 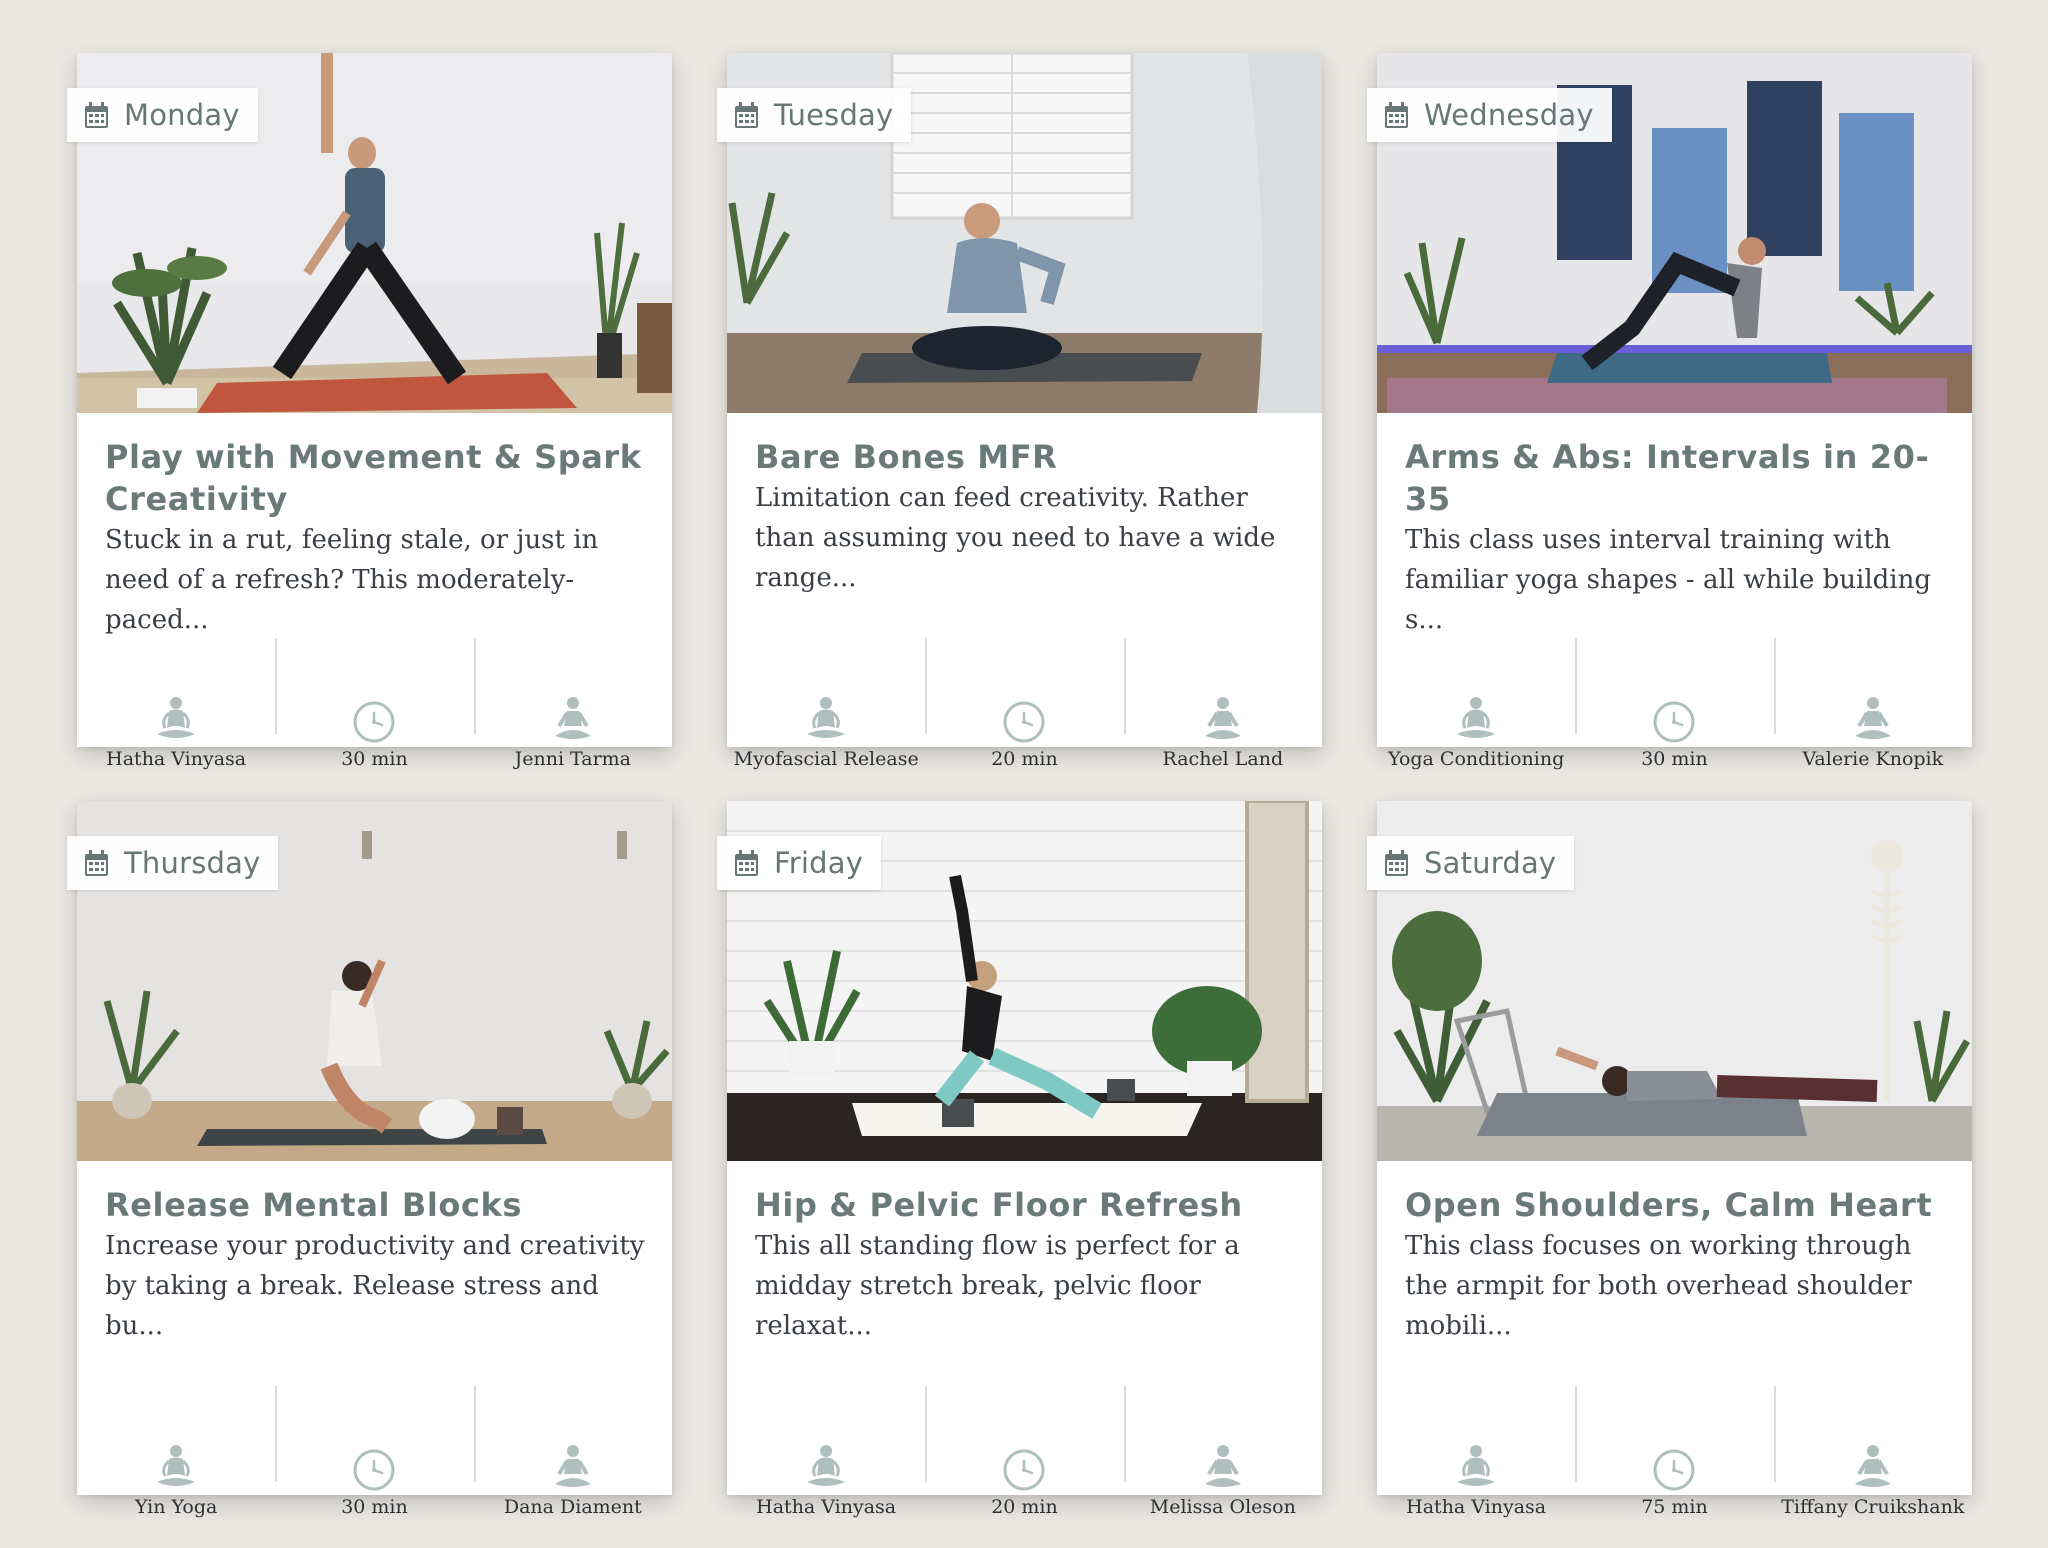 What do you see at coordinates (176, 1507) in the screenshot?
I see `style-label: Yin Yoga` at bounding box center [176, 1507].